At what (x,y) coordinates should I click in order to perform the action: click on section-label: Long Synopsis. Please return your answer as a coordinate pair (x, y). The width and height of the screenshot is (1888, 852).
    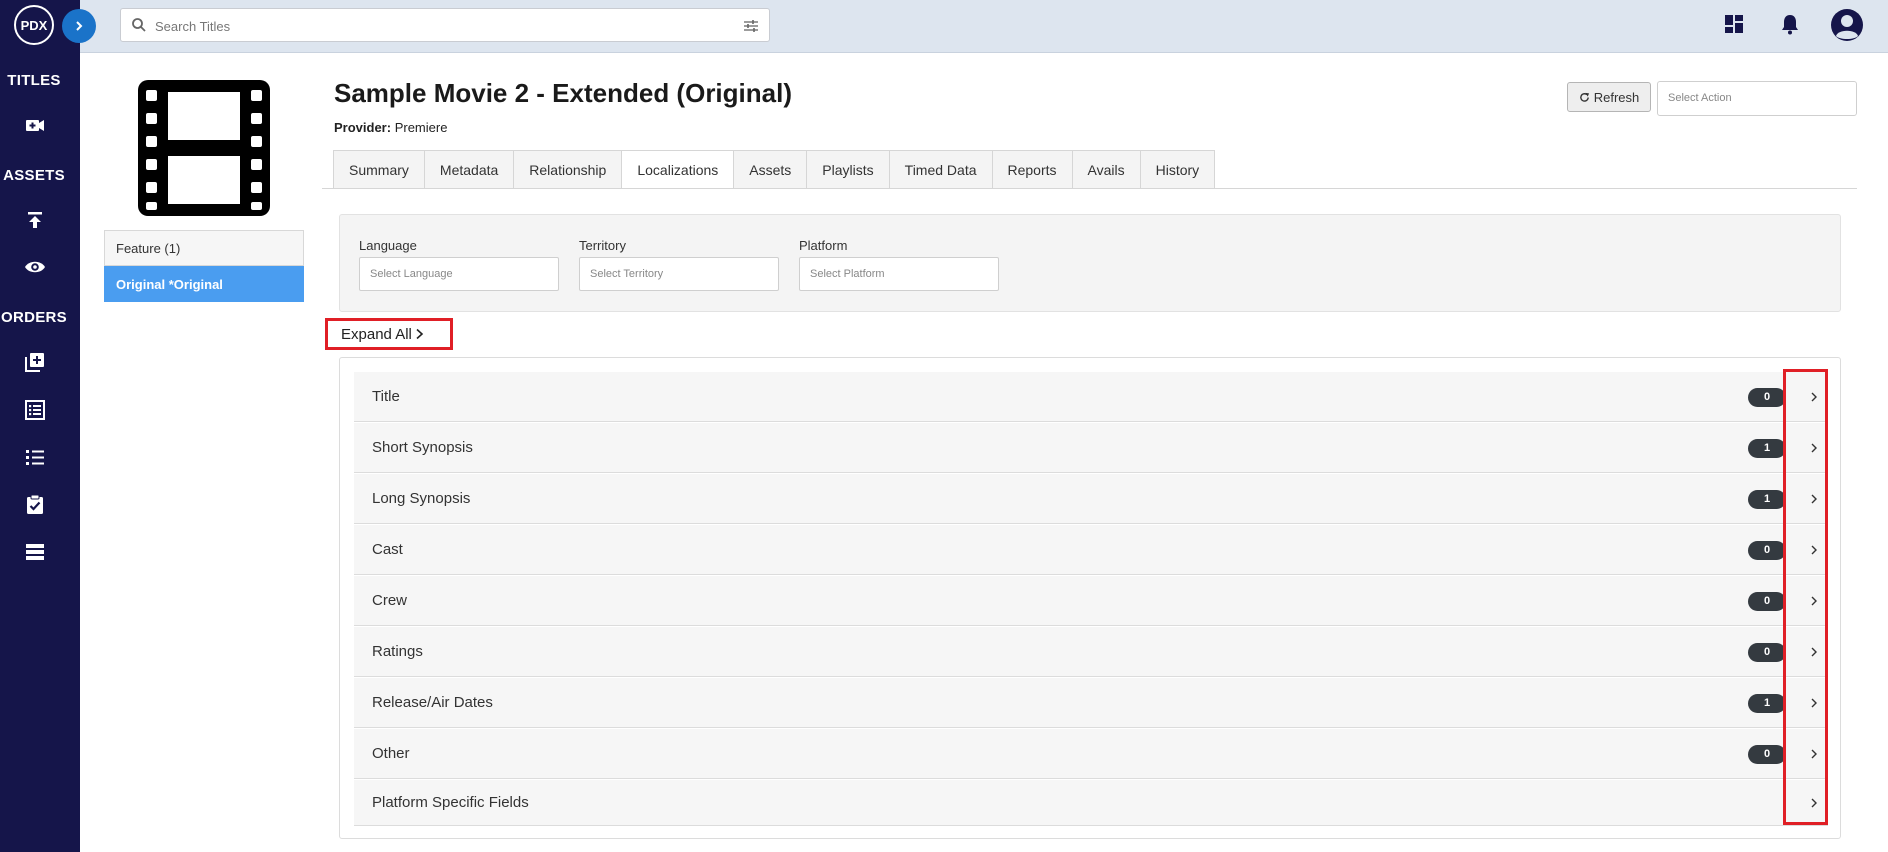
    Looking at the image, I should click on (421, 498).